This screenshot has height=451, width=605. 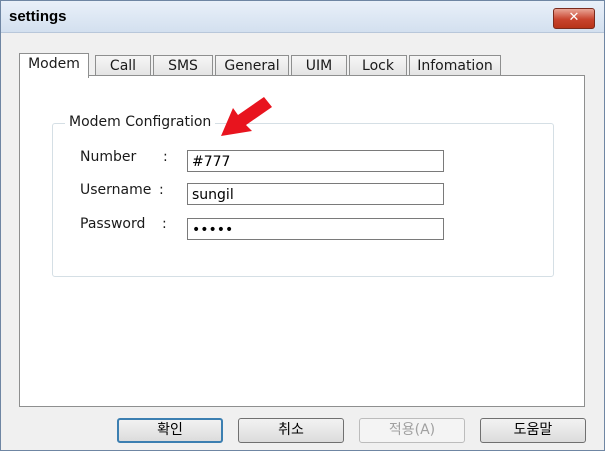 What do you see at coordinates (315, 194) in the screenshot?
I see `username-field` at bounding box center [315, 194].